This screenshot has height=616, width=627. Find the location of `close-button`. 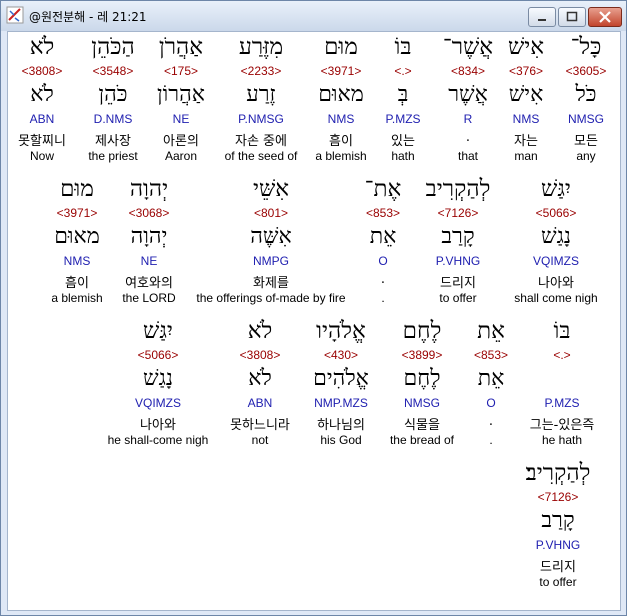

close-button is located at coordinates (605, 17).